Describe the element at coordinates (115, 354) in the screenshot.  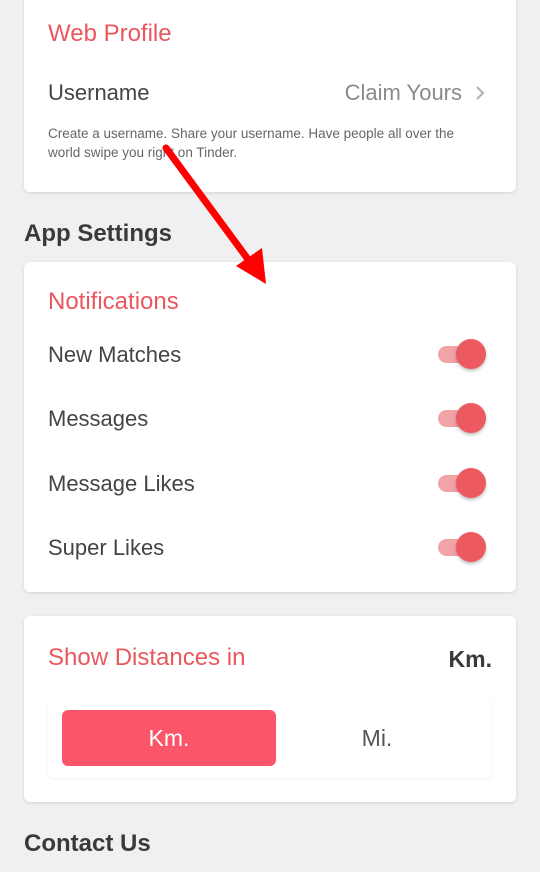
I see `notification-label-new-matches: New Matches` at that location.